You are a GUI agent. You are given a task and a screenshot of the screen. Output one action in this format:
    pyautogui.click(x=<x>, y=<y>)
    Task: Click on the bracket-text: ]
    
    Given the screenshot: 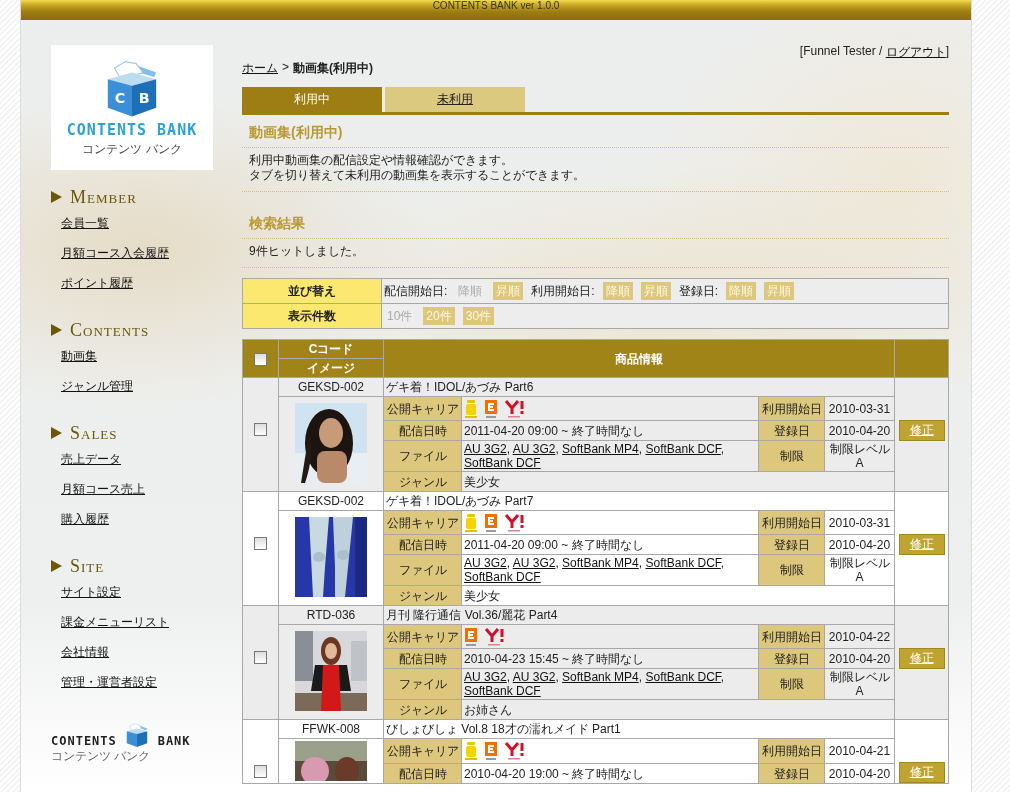 What is the action you would take?
    pyautogui.click(x=947, y=52)
    